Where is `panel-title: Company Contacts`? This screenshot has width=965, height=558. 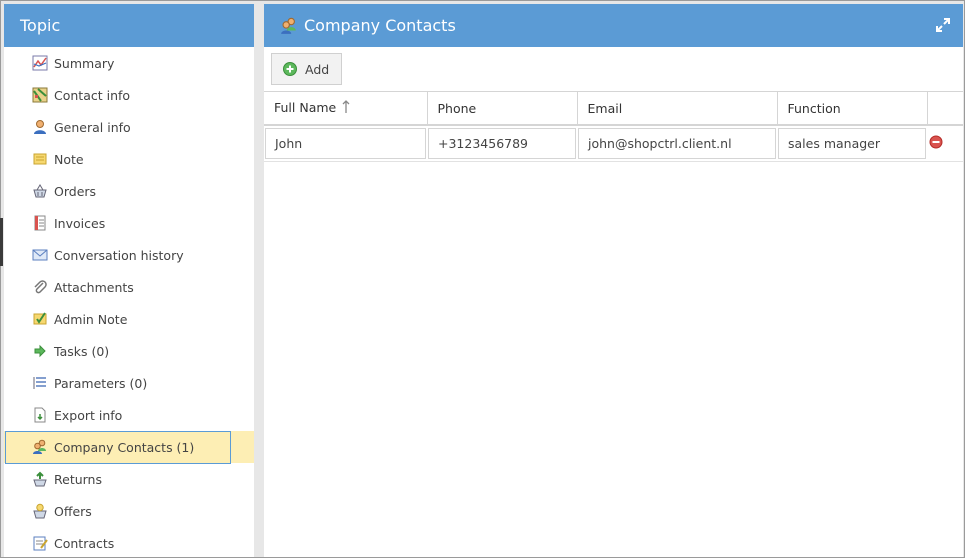 panel-title: Company Contacts is located at coordinates (380, 25).